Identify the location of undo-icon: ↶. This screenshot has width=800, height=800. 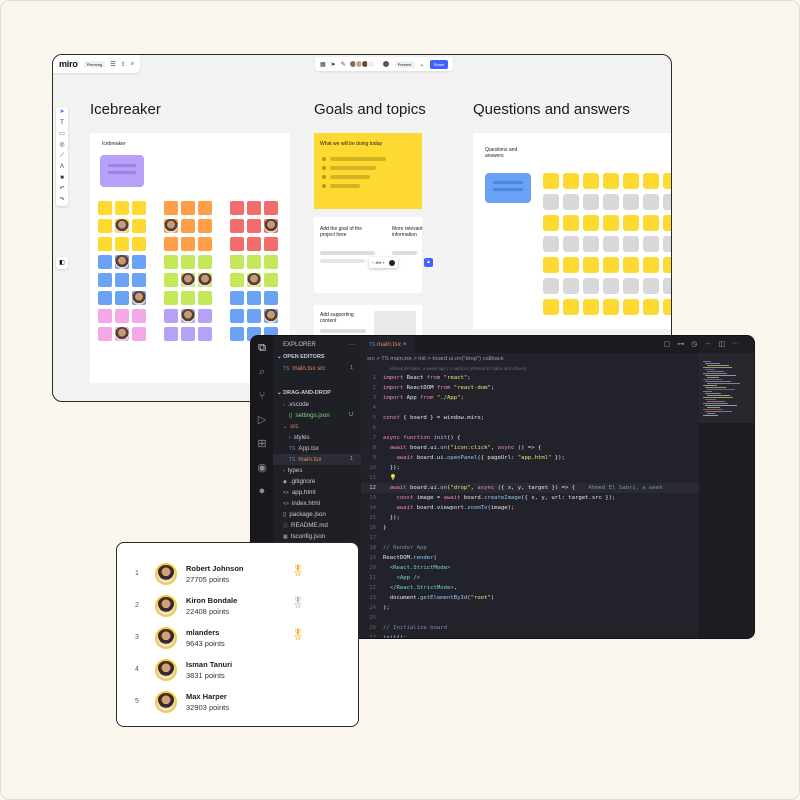
(61, 189).